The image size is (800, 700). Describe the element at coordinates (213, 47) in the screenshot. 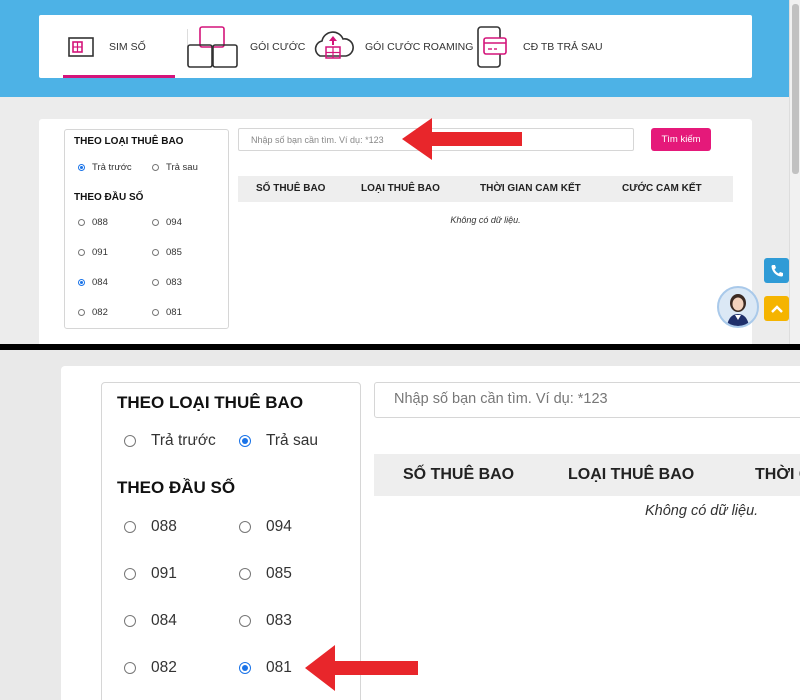

I see `package-boxes-icon` at that location.